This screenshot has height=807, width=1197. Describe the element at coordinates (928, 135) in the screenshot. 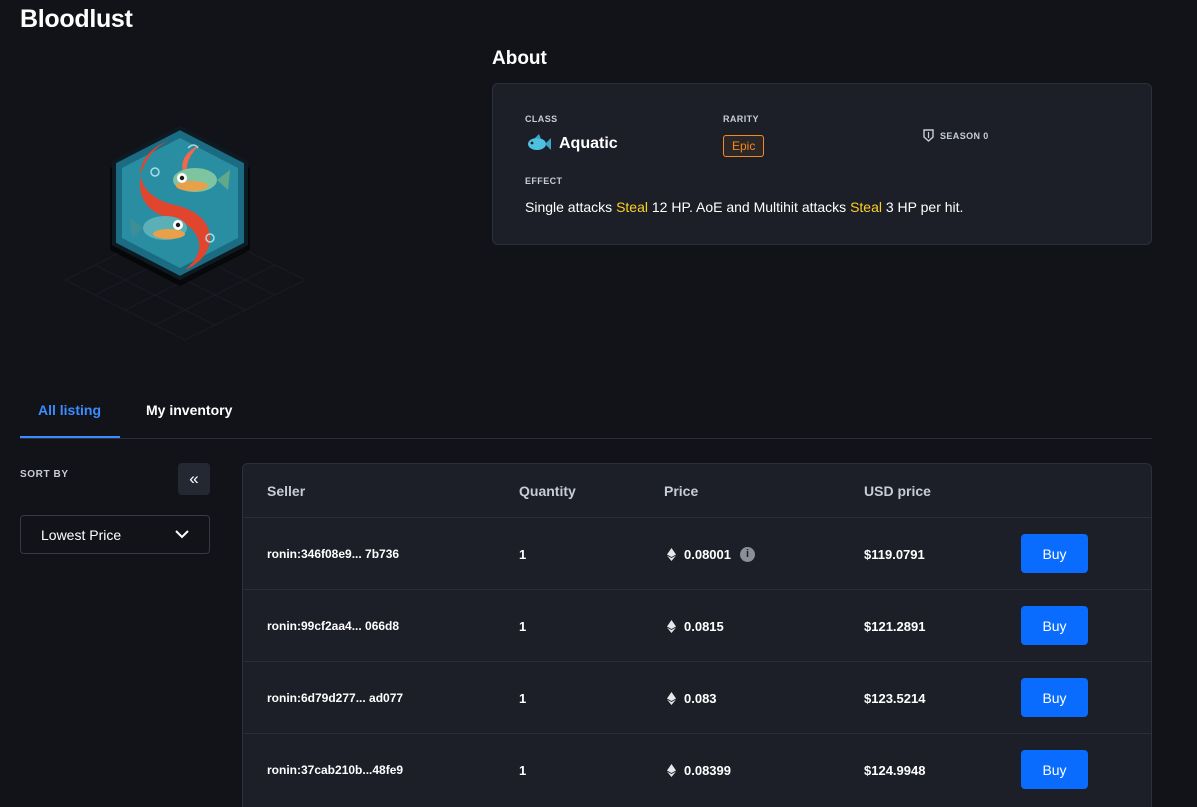

I see `shield-icon` at that location.